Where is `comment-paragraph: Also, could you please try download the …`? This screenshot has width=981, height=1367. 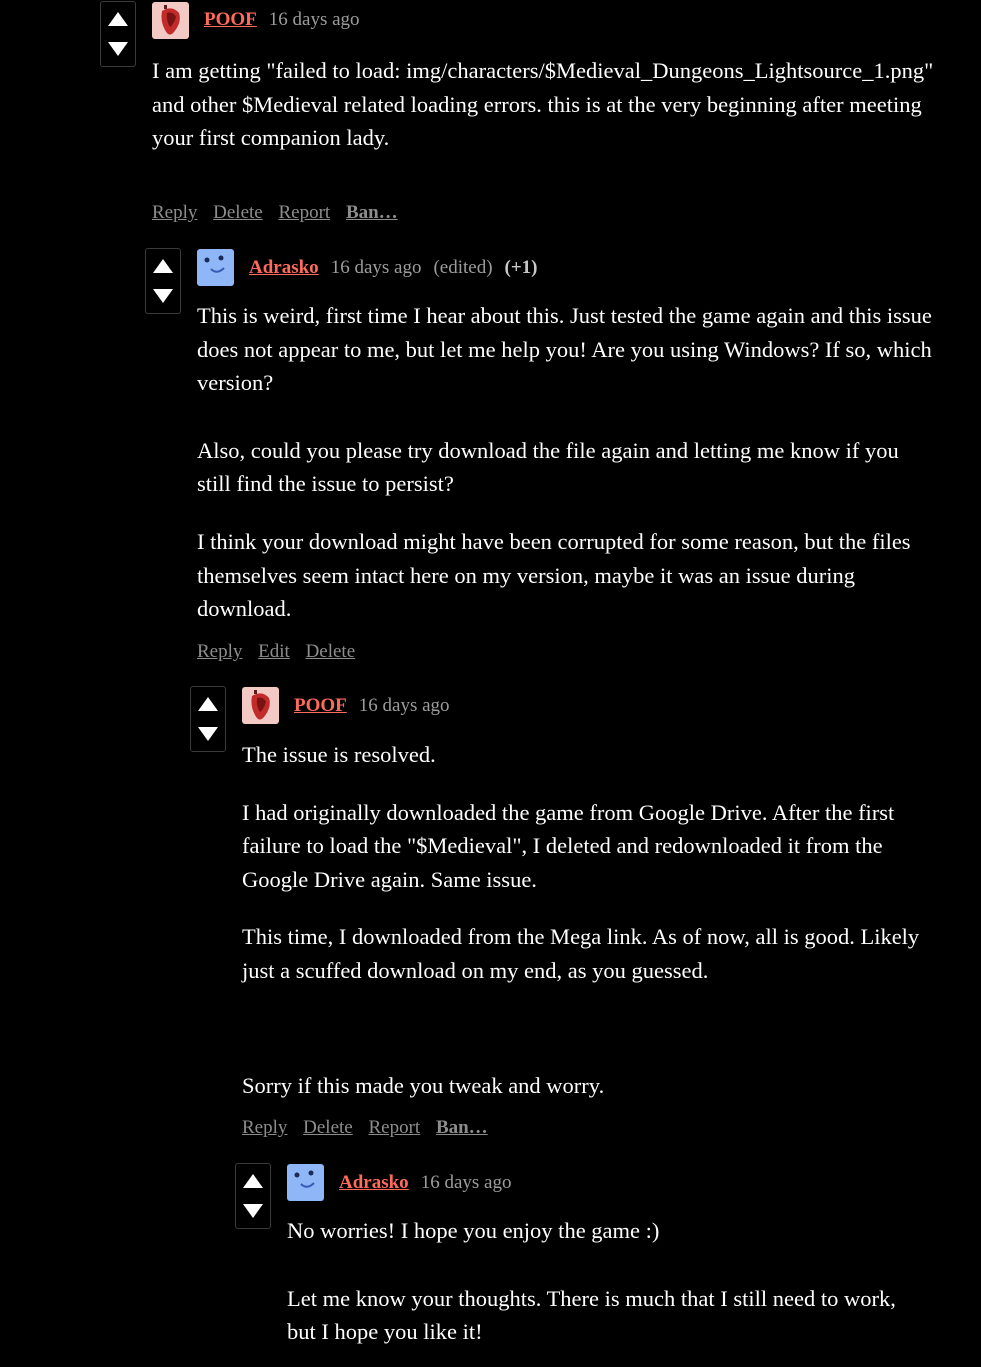
comment-paragraph: Also, could you please try download the … is located at coordinates (548, 467).